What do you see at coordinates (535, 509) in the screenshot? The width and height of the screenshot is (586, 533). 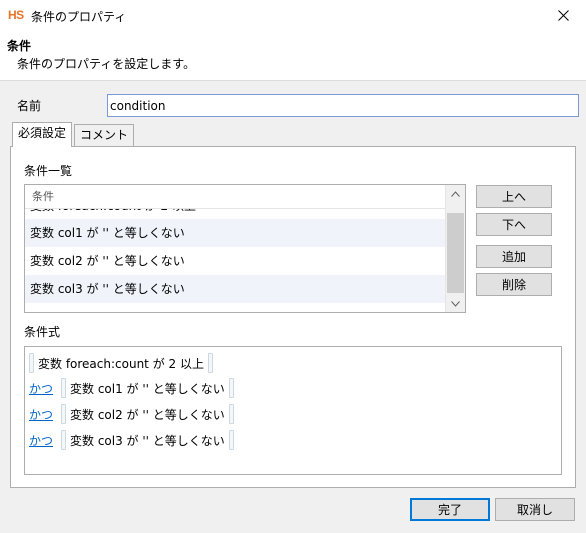 I see `cancel-button: 取消し` at bounding box center [535, 509].